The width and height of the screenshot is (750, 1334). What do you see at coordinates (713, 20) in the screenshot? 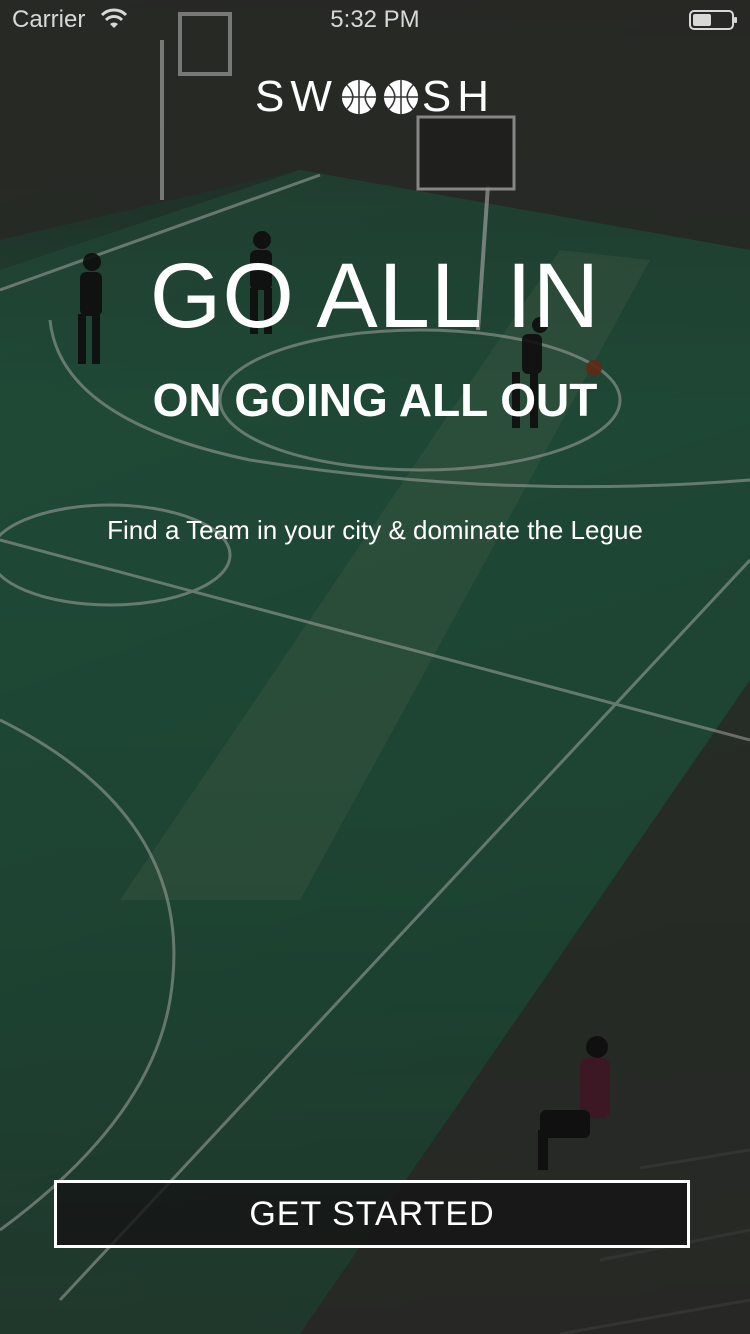
I see `battery-icon` at bounding box center [713, 20].